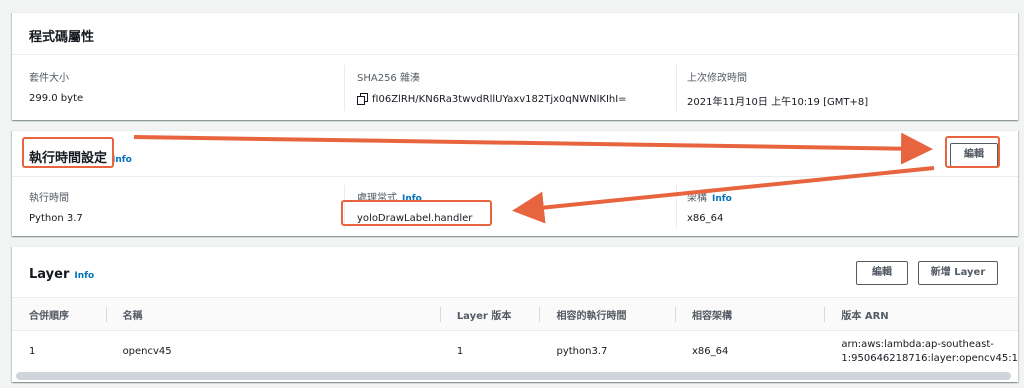  What do you see at coordinates (49, 198) in the screenshot?
I see `runtime-label: 執行時間` at bounding box center [49, 198].